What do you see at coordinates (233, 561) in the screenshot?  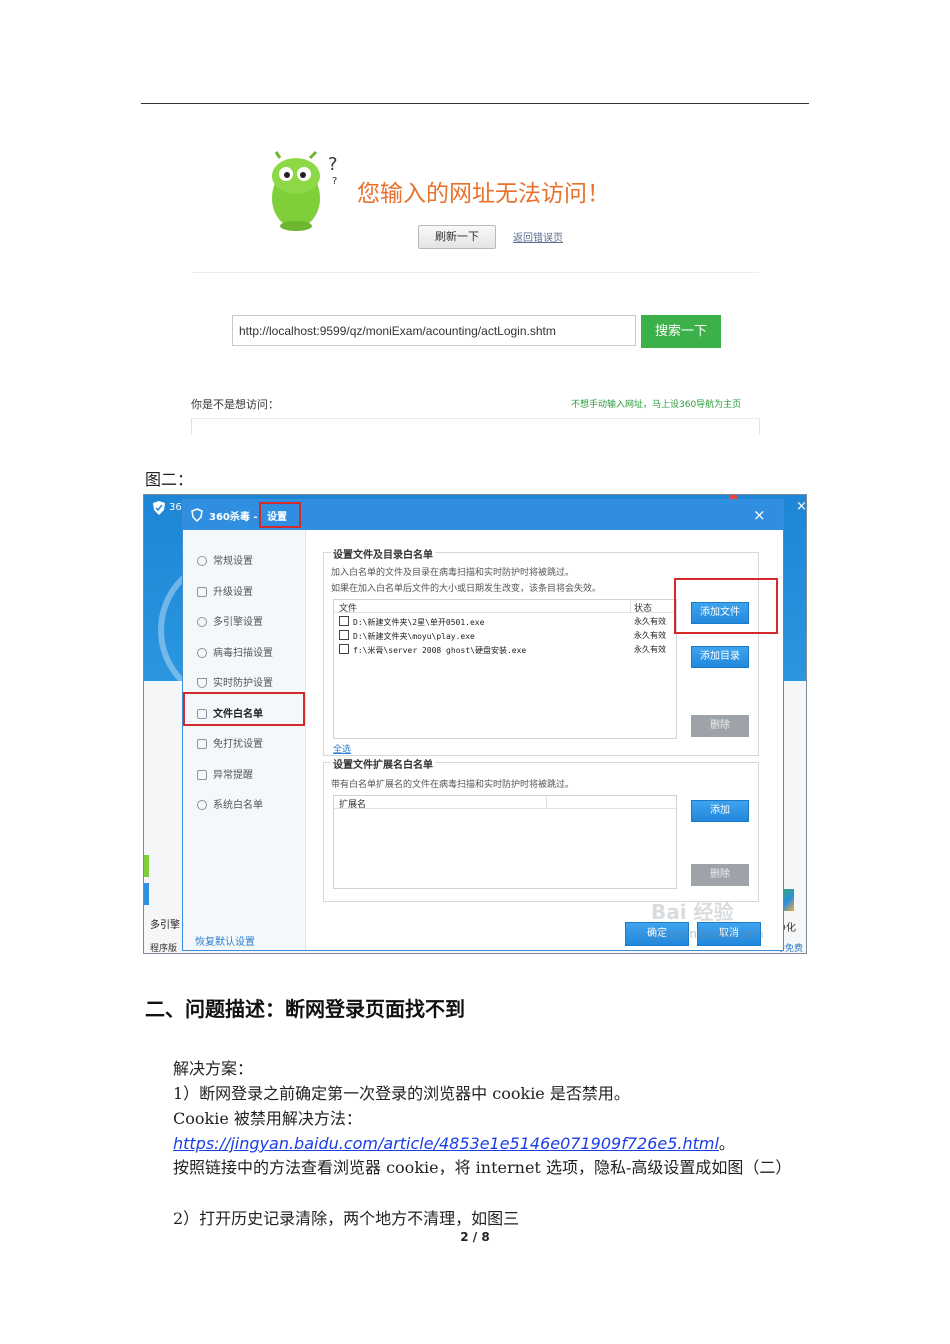 I see `sidebar-item-label: 常规设置` at bounding box center [233, 561].